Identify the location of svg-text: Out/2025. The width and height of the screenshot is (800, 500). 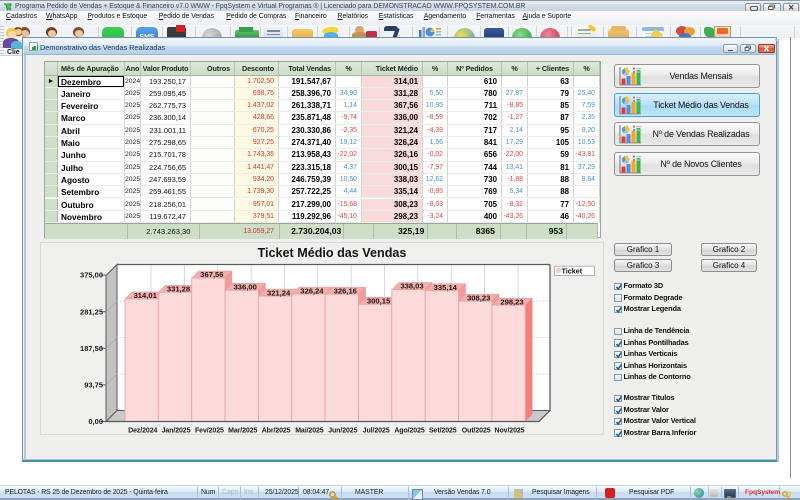
(476, 431).